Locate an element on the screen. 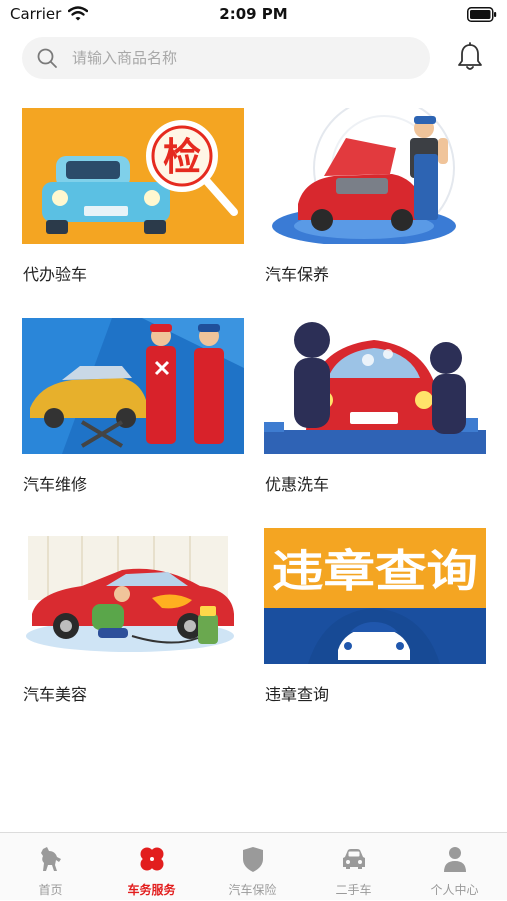 Image resolution: width=507 pixels, height=901 pixels. clock-label: 2:09 PM is located at coordinates (253, 14).